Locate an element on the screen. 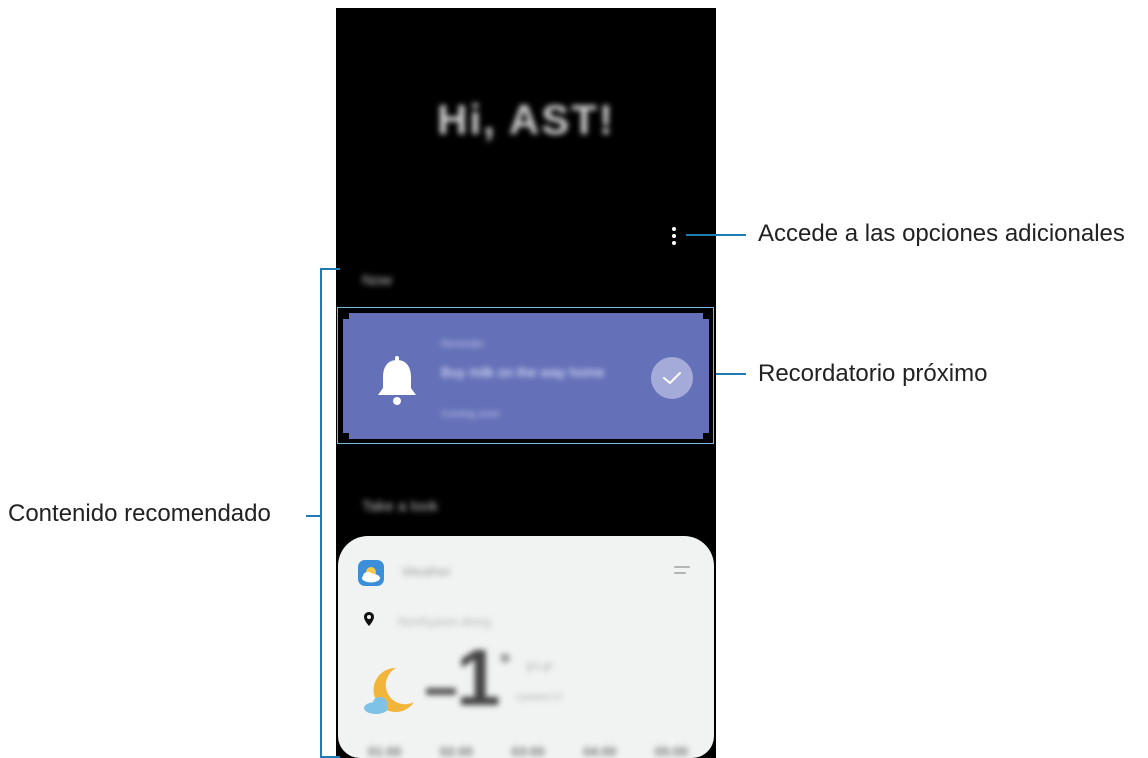 The height and width of the screenshot is (758, 1148). temperature-value: 1 is located at coordinates (478, 677).